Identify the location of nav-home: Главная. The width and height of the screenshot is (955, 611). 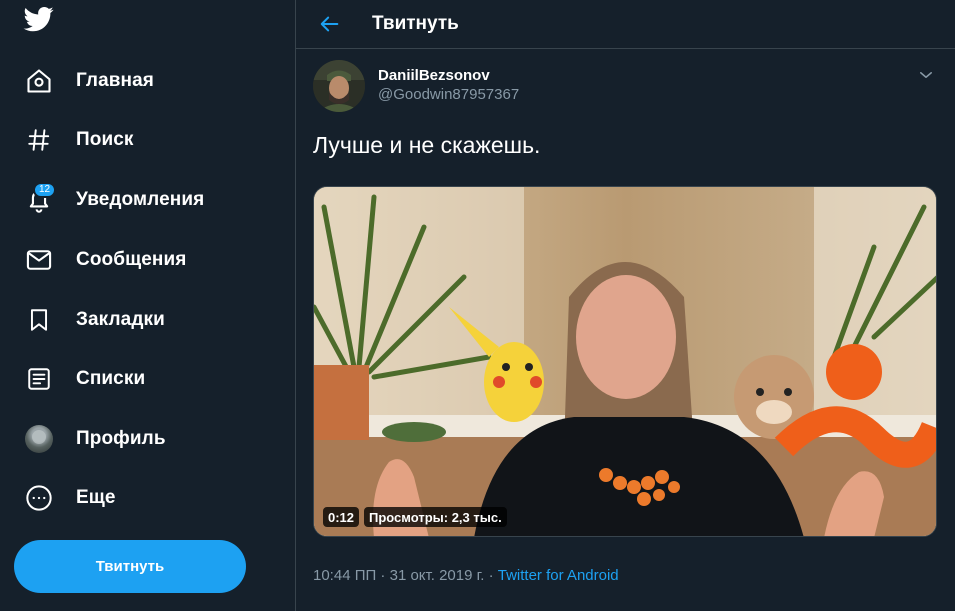
(89, 81).